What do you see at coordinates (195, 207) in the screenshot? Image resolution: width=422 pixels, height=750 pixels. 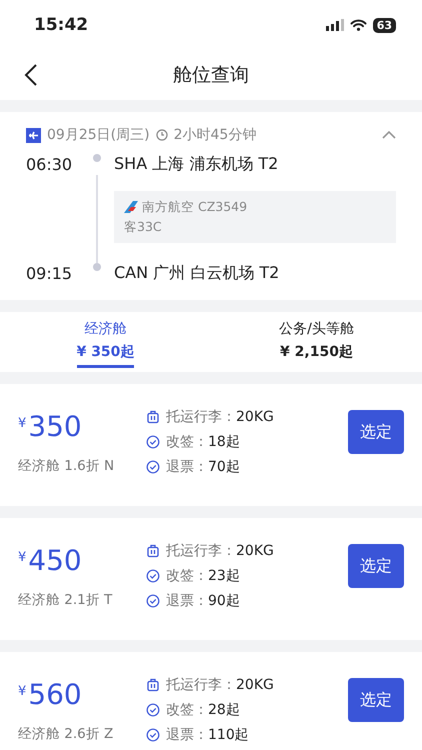 I see `airline-flight-number: 南方航空 CZ3549` at bounding box center [195, 207].